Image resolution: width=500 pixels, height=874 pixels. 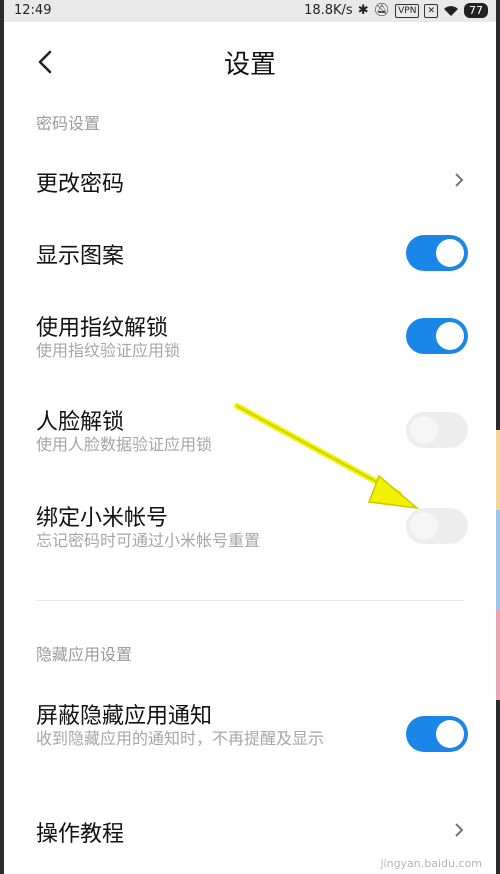 I want to click on sim-icon: ✕, so click(x=431, y=10).